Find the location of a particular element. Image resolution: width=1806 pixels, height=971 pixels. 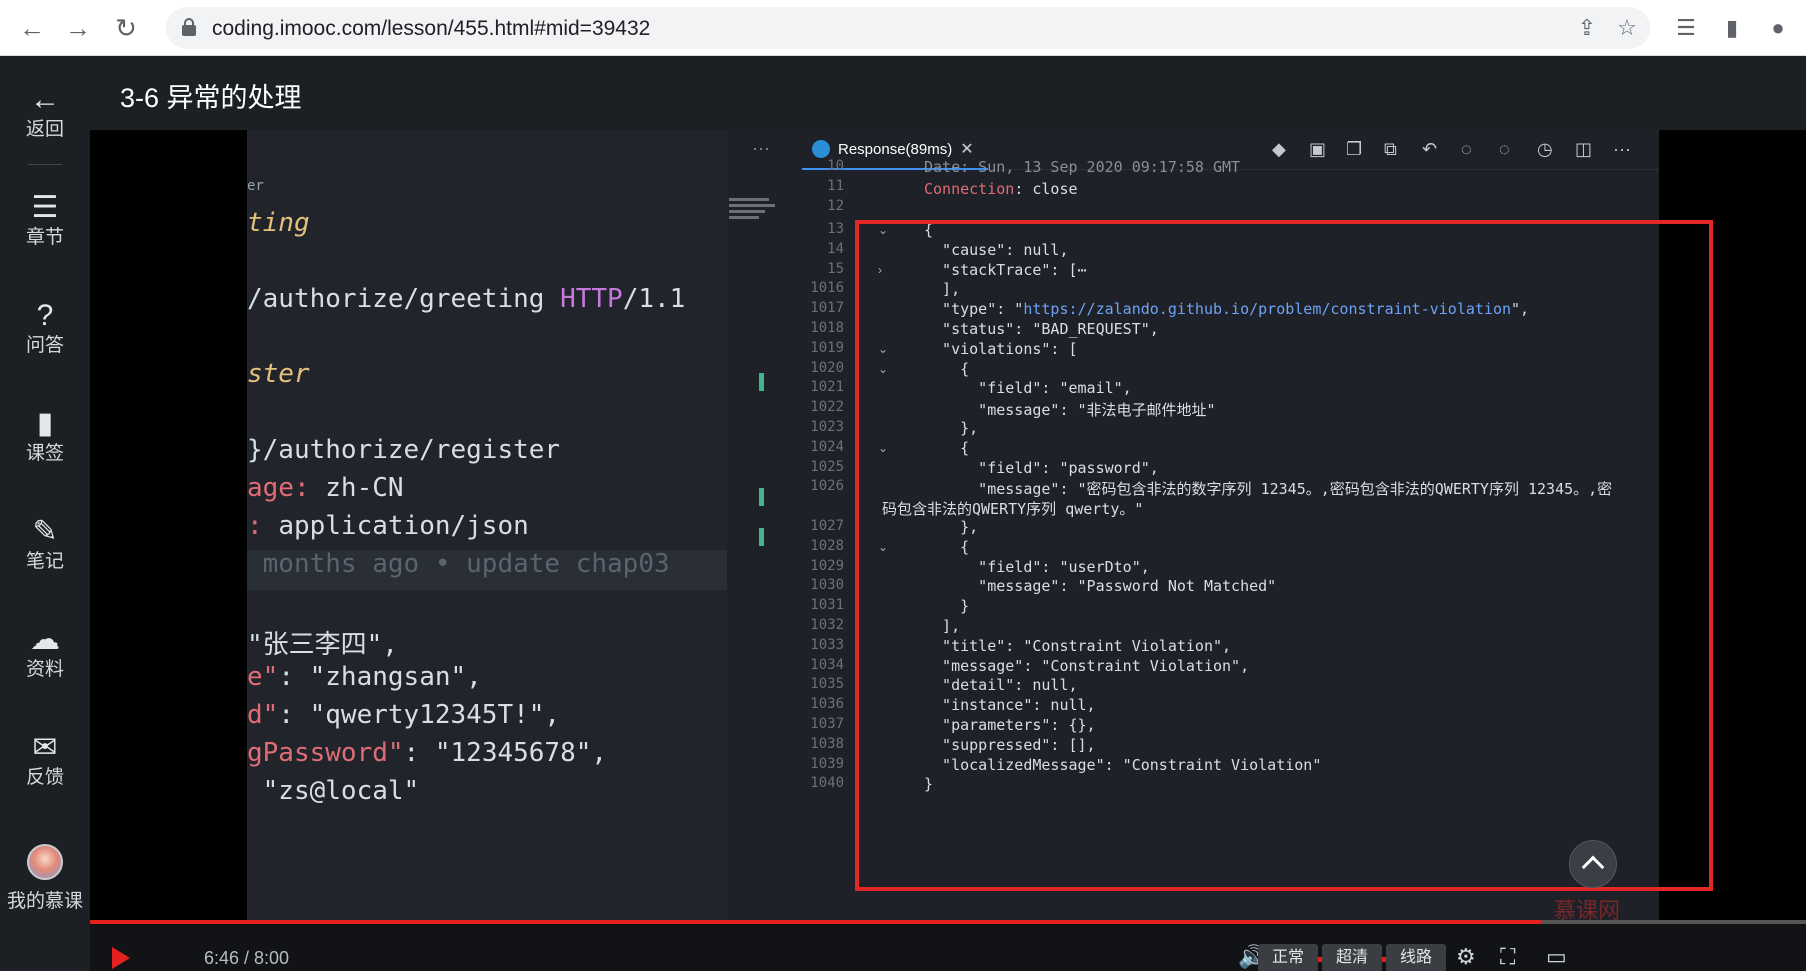

timeline-icon: ◷ is located at coordinates (1545, 149).